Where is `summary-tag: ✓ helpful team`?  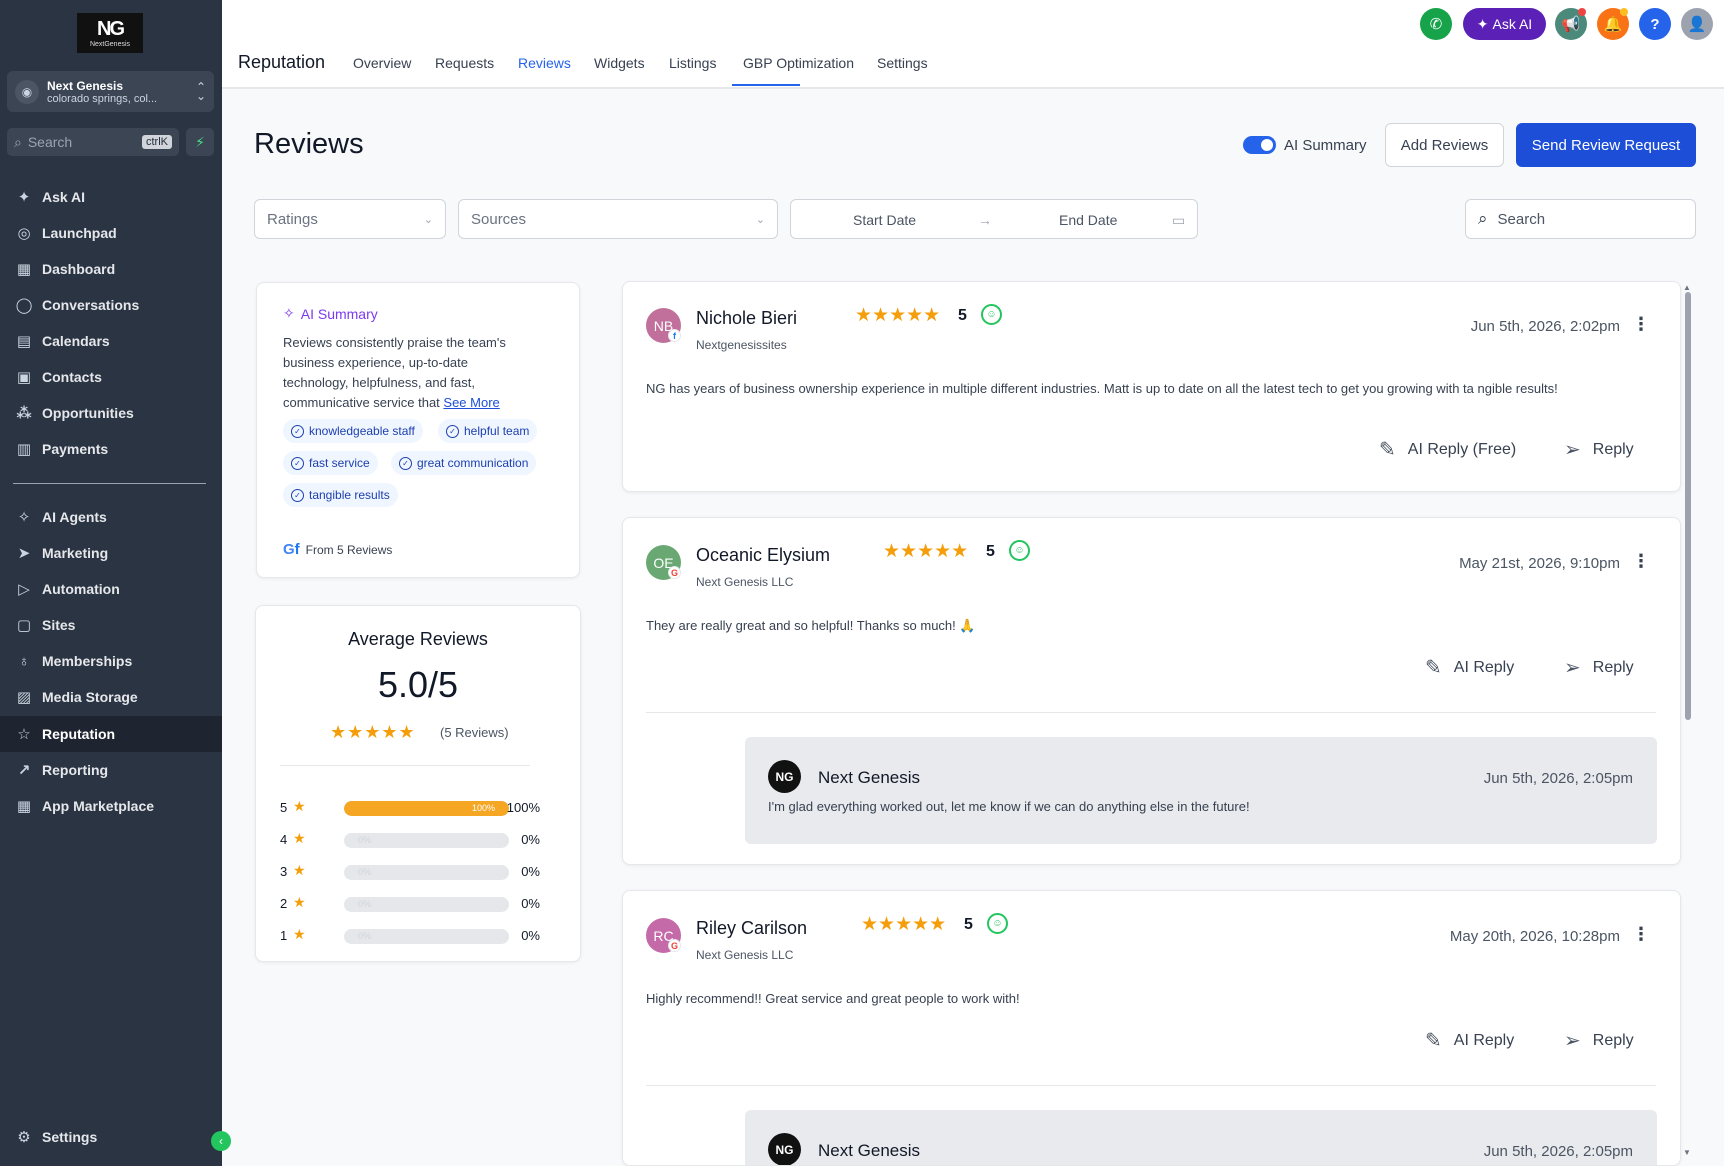 summary-tag: ✓ helpful team is located at coordinates (488, 431).